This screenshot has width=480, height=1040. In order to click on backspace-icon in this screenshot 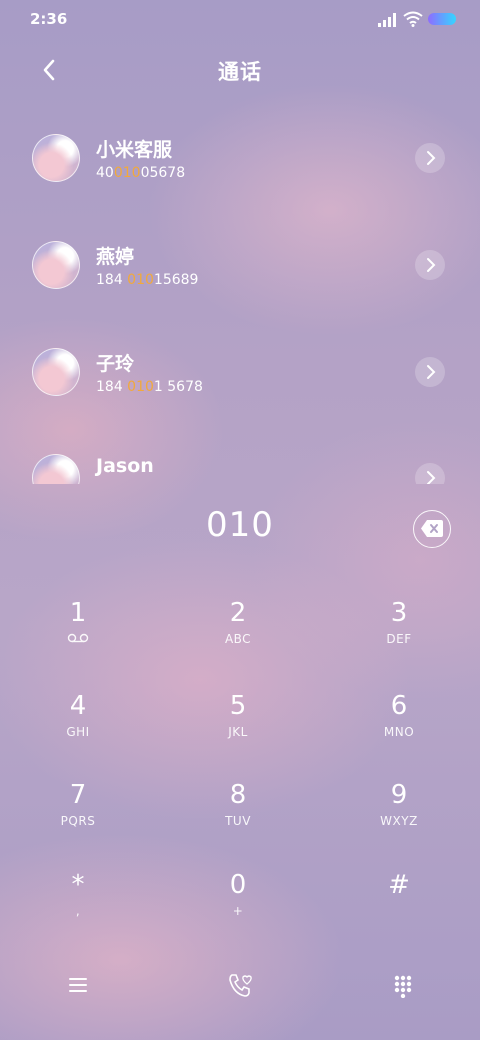, I will do `click(432, 528)`.